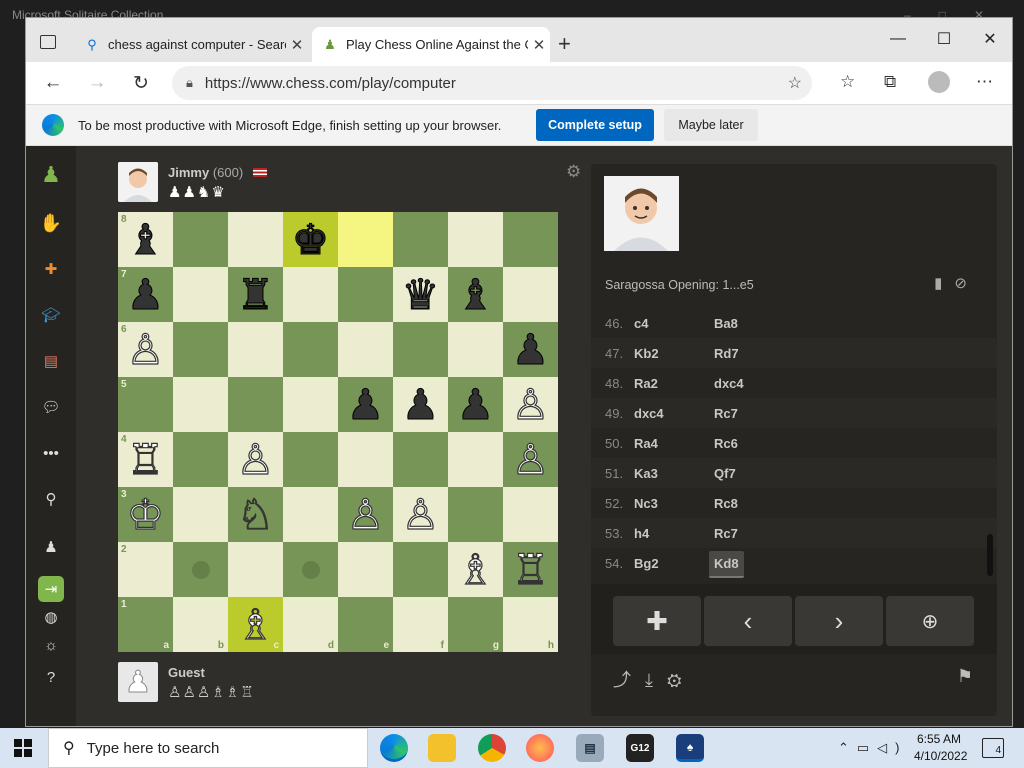  I want to click on refresh-button: ↻, so click(141, 83).